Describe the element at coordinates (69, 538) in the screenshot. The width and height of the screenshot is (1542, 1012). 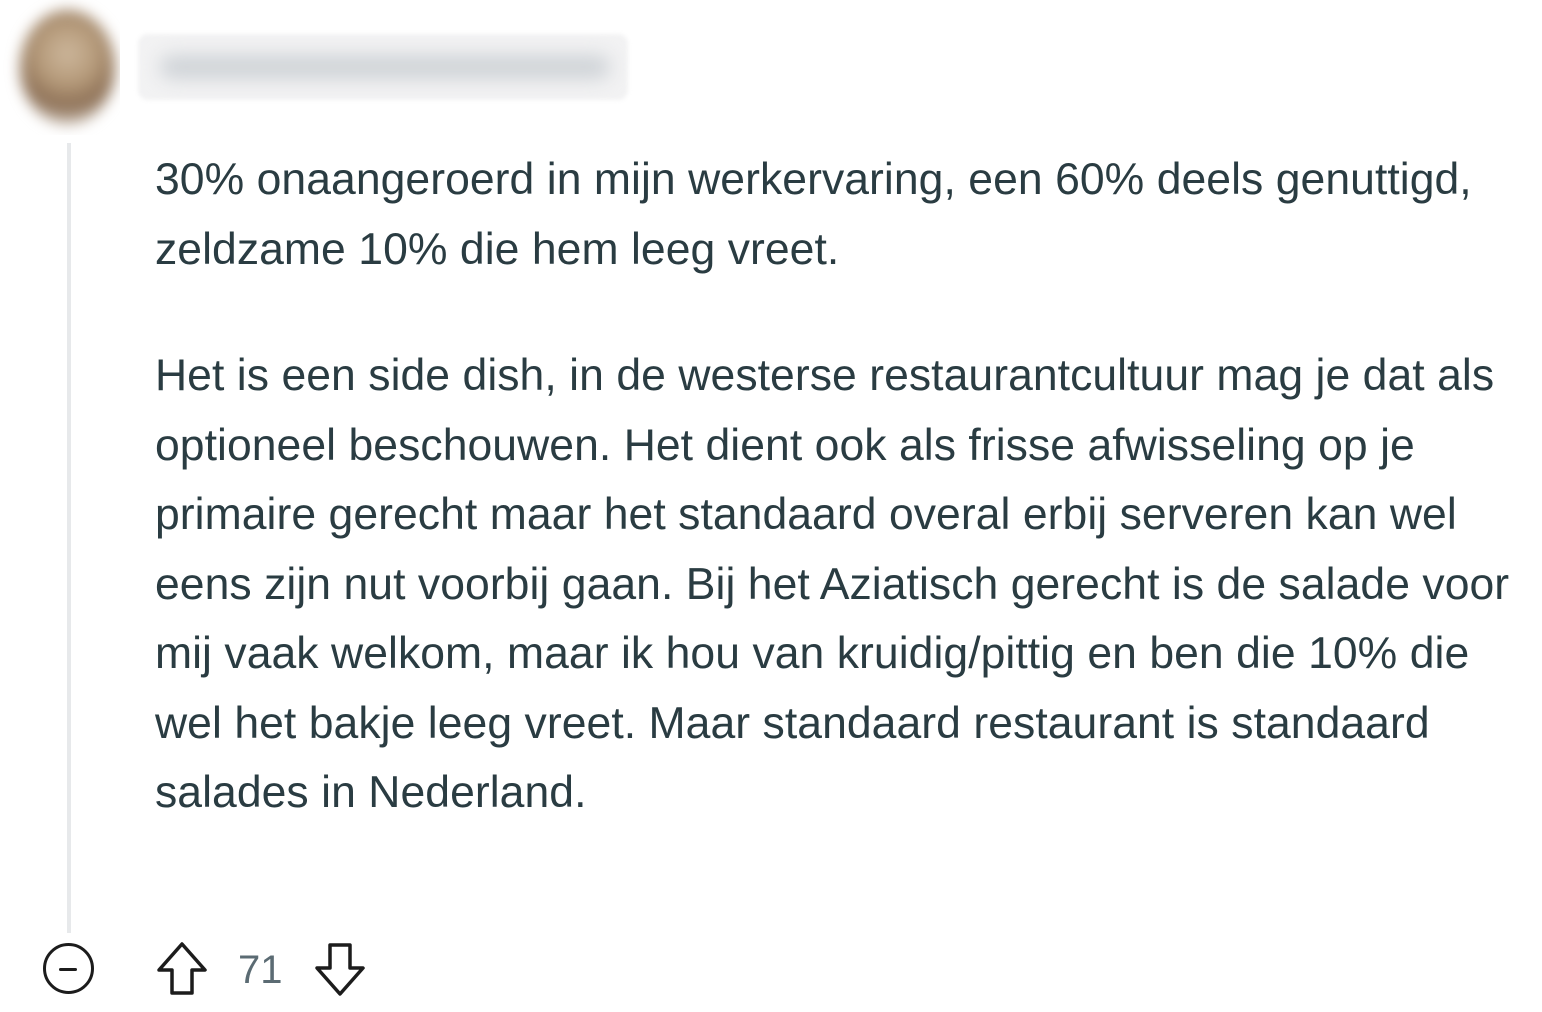
I see `thread-line` at that location.